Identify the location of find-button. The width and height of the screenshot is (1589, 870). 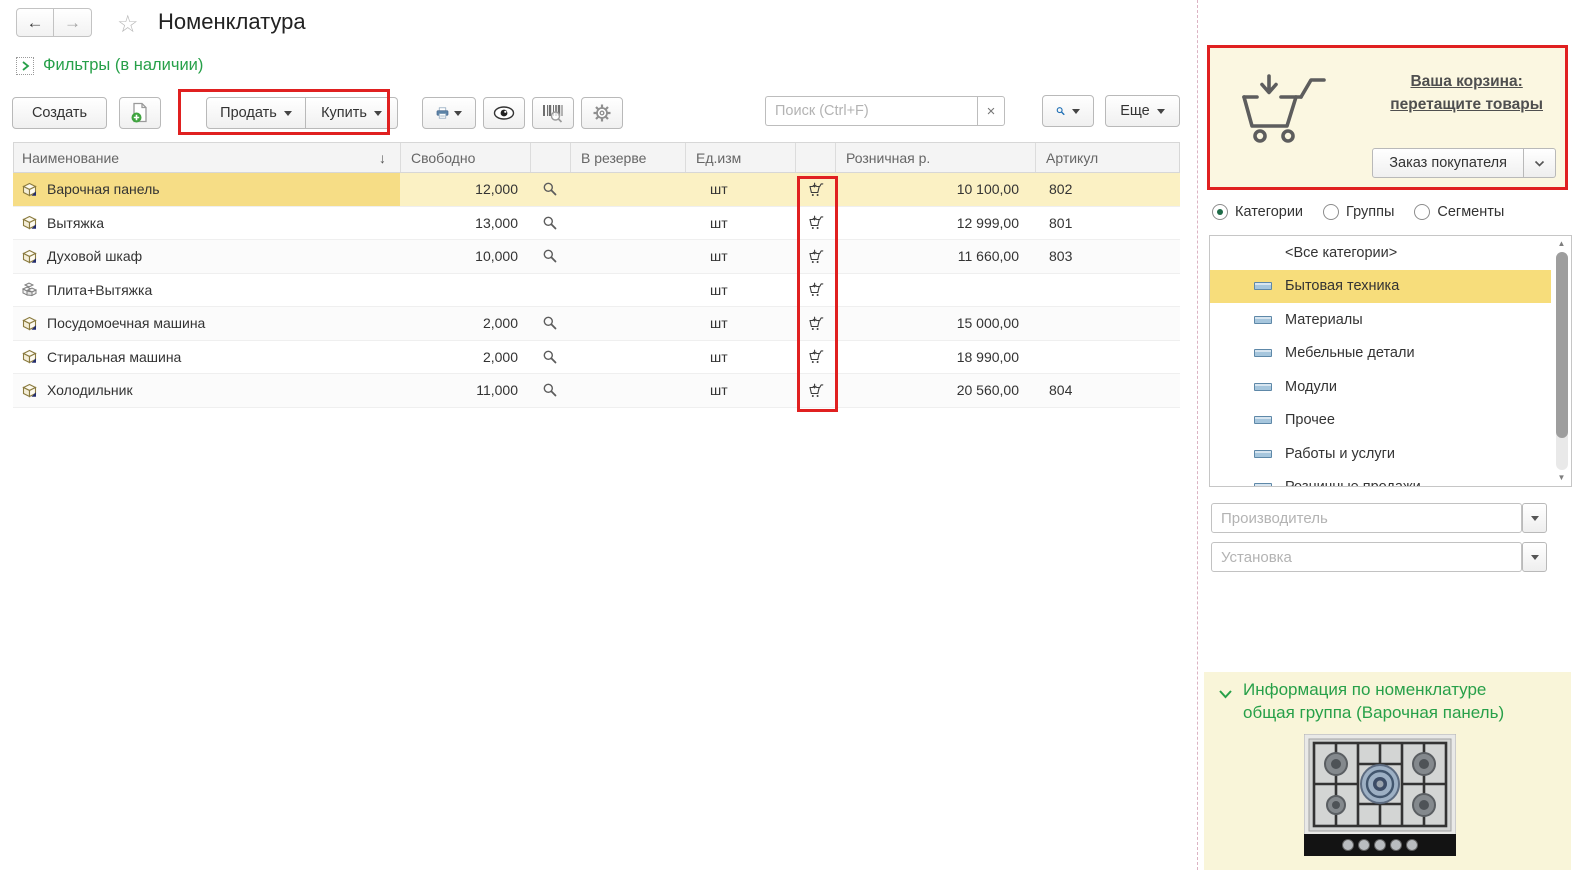
(1068, 111).